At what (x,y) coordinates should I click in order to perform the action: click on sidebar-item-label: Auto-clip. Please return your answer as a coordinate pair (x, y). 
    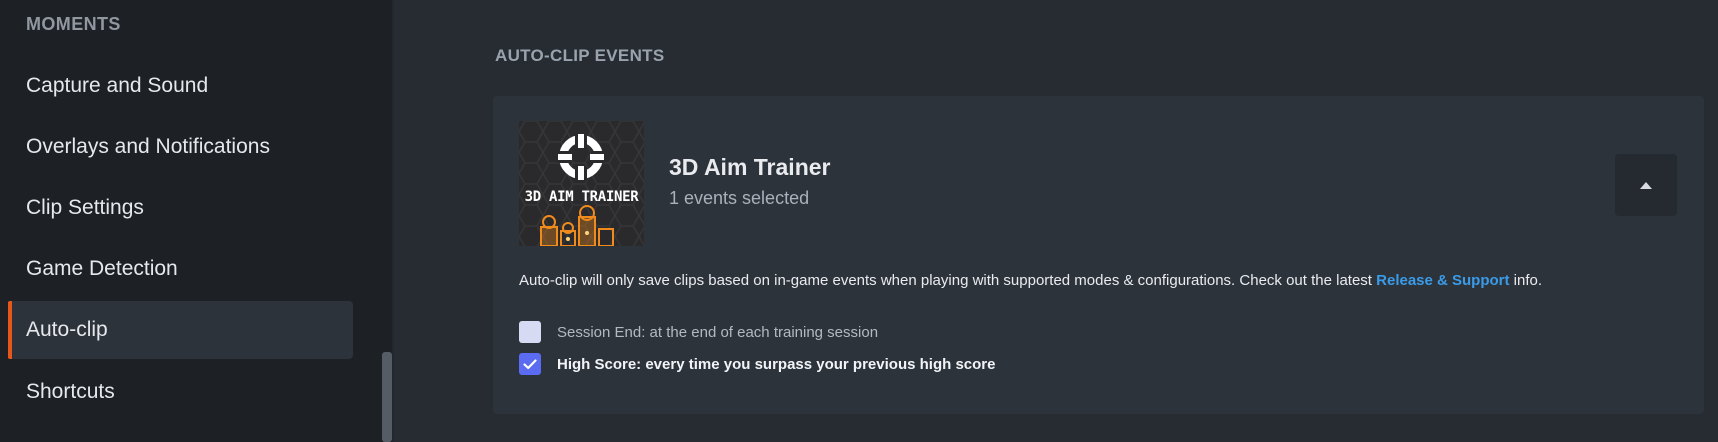
    Looking at the image, I should click on (67, 329).